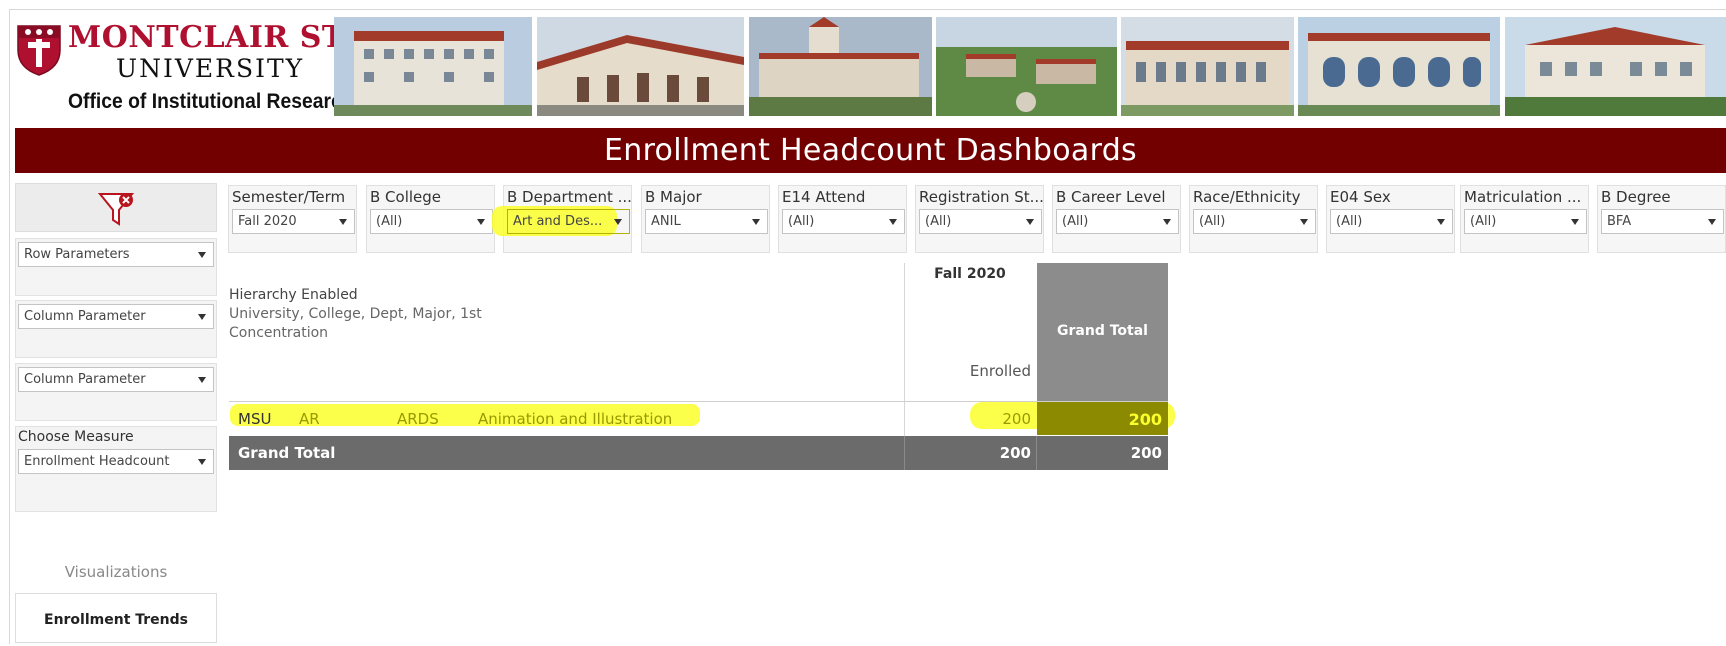 This screenshot has height=646, width=1726. Describe the element at coordinates (970, 274) in the screenshot. I see `column-header-term: Fall 2020` at that location.